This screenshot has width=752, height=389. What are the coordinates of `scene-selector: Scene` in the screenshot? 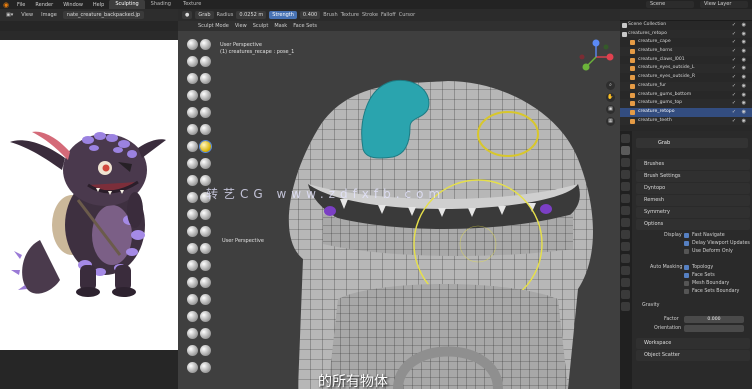 It's located at (670, 4).